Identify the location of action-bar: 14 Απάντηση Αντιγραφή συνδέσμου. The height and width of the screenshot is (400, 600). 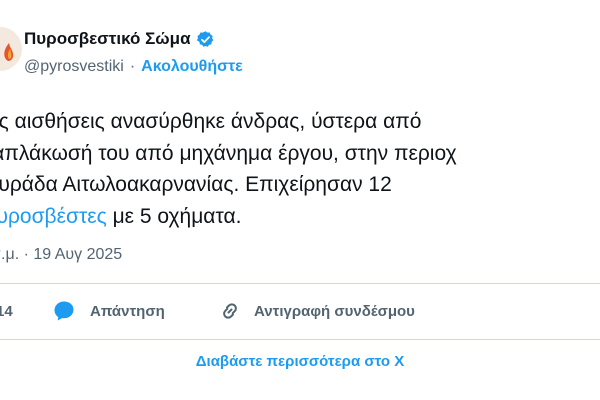
(300, 312).